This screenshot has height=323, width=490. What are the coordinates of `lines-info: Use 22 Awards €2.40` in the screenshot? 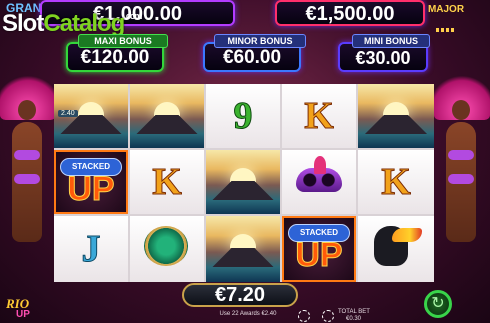 It's located at (248, 314).